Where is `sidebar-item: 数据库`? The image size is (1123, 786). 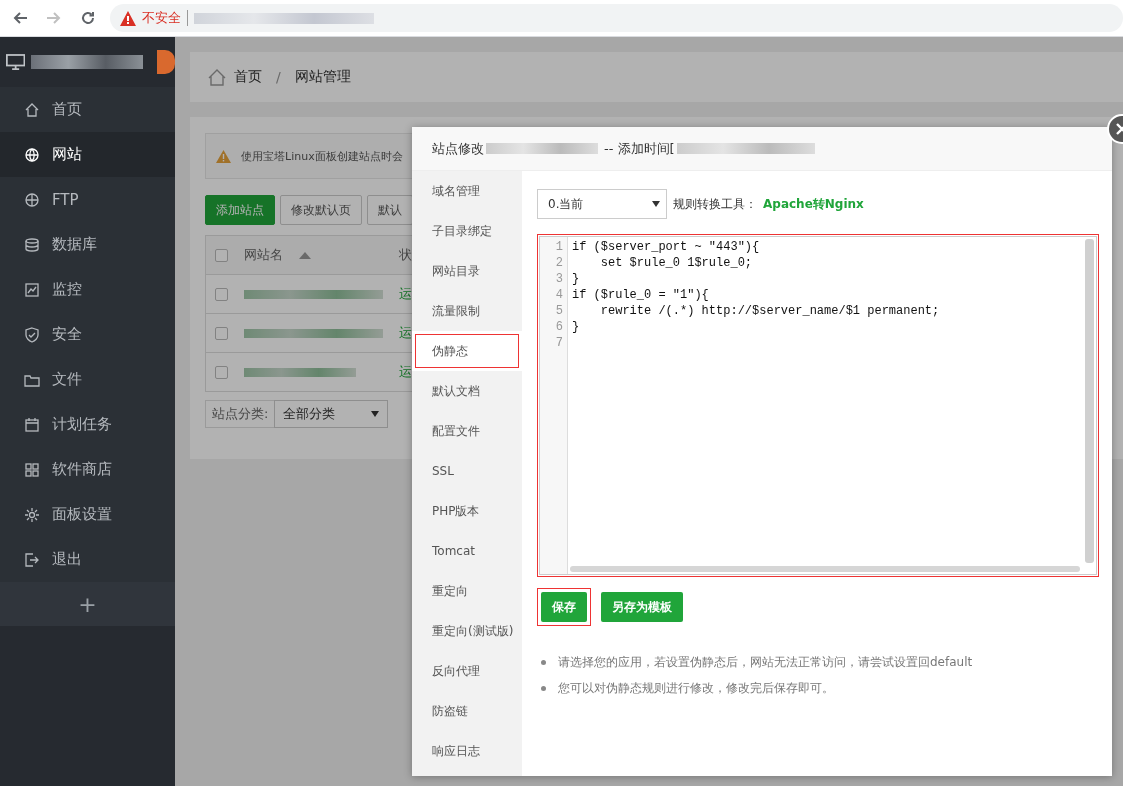
sidebar-item: 数据库 is located at coordinates (87, 244).